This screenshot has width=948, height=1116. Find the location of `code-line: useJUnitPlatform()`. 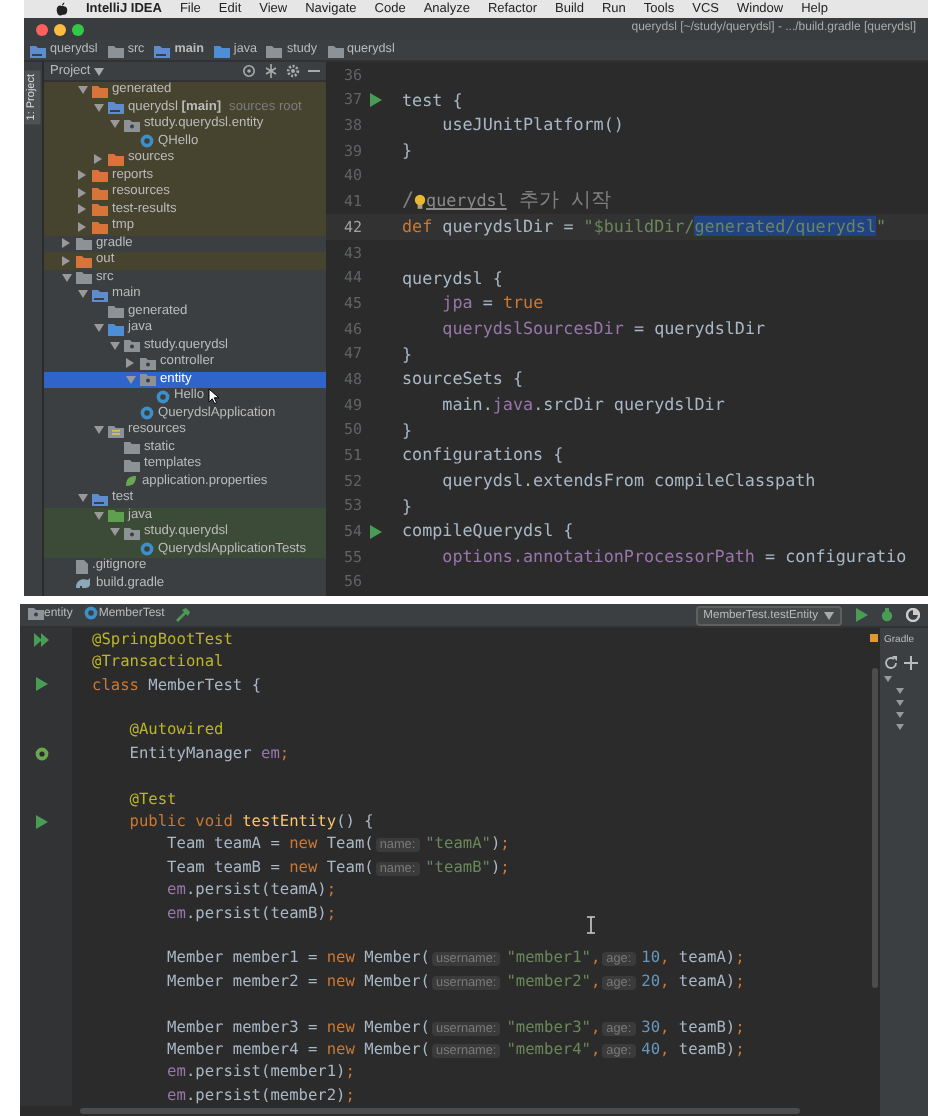

code-line: useJUnitPlatform() is located at coordinates (532, 125).